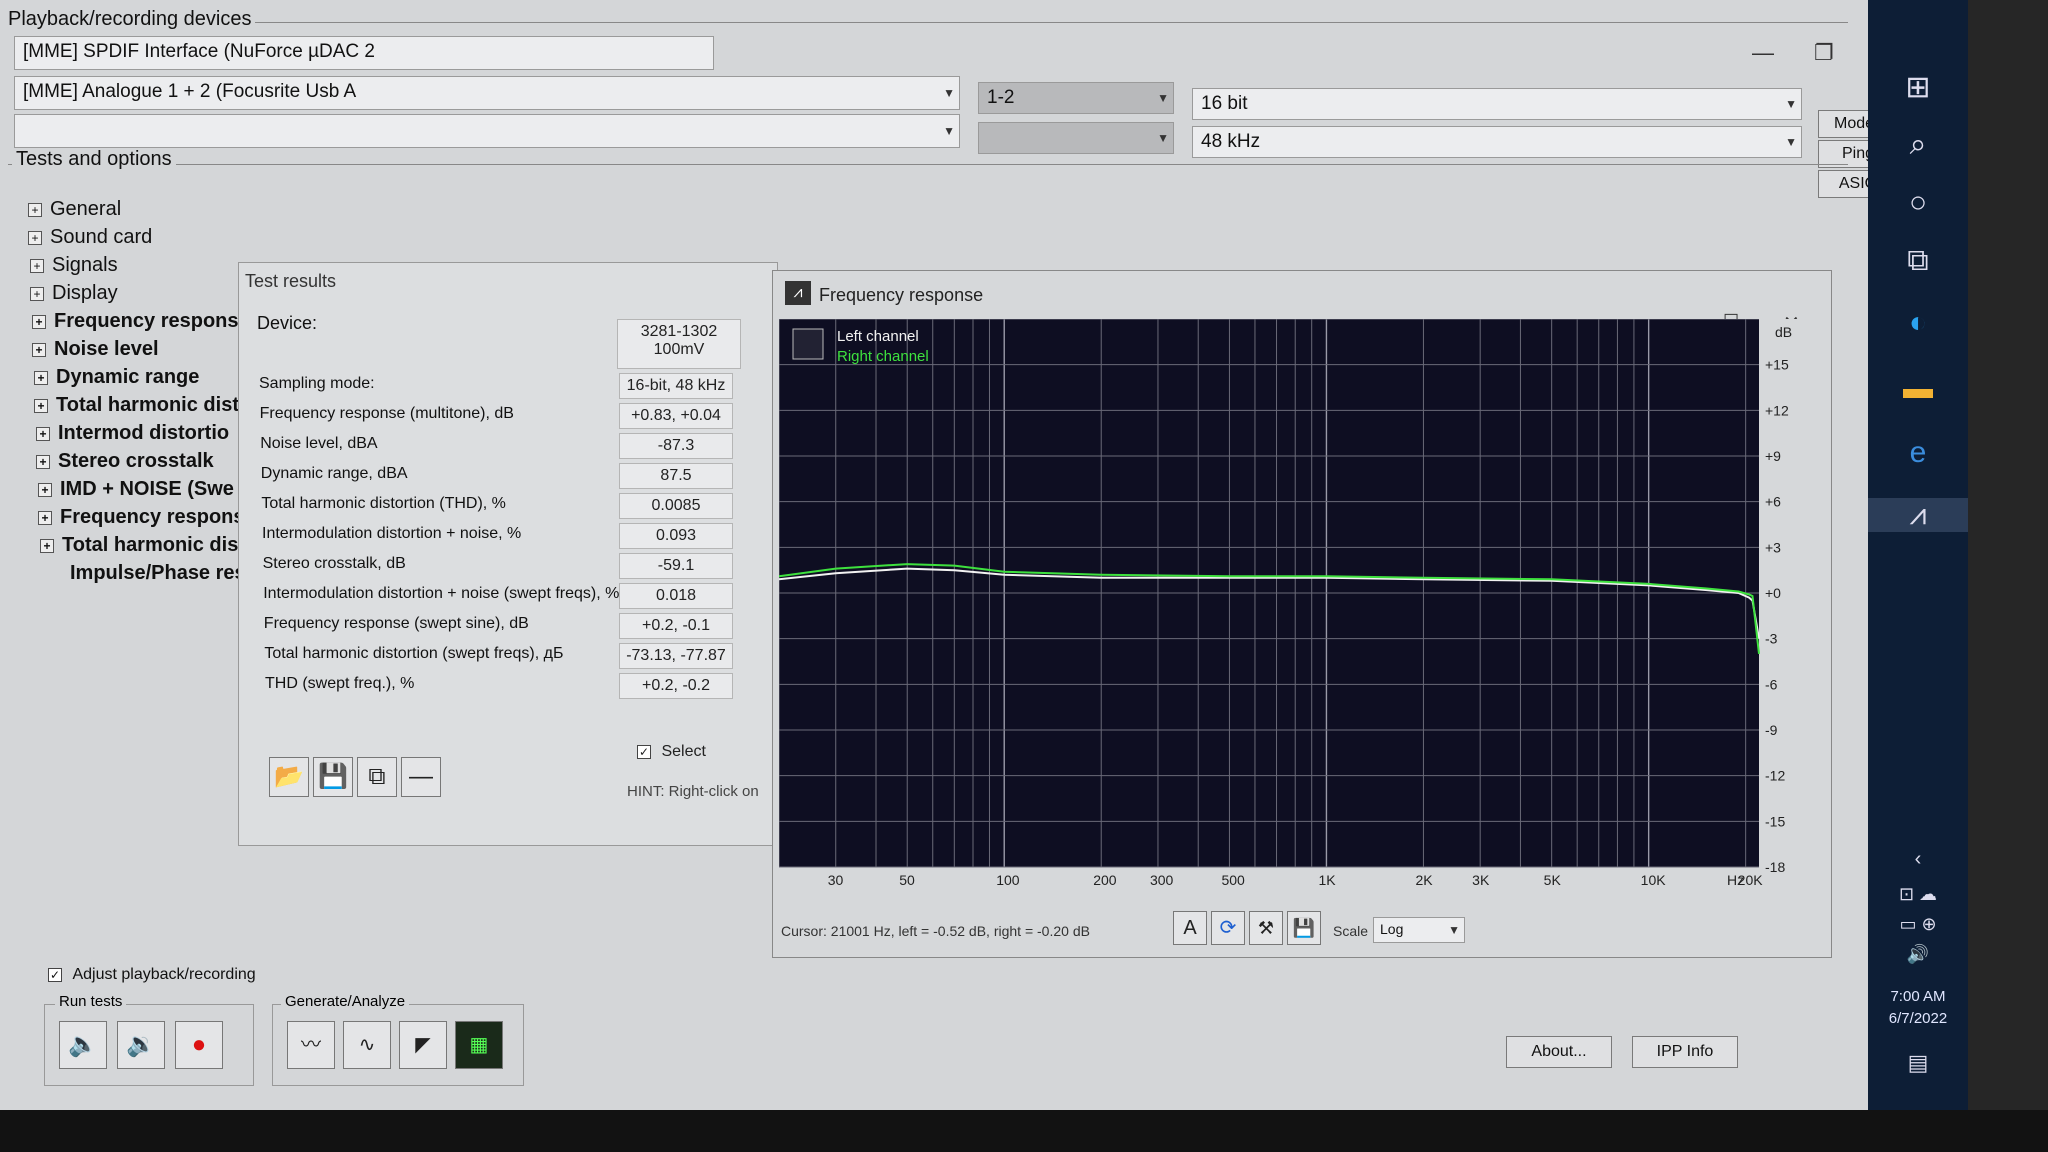 The height and width of the screenshot is (1152, 2048). I want to click on generate-analyze-group: Generate/Analyze 〰 ∿ ◤ ▦, so click(398, 1039).